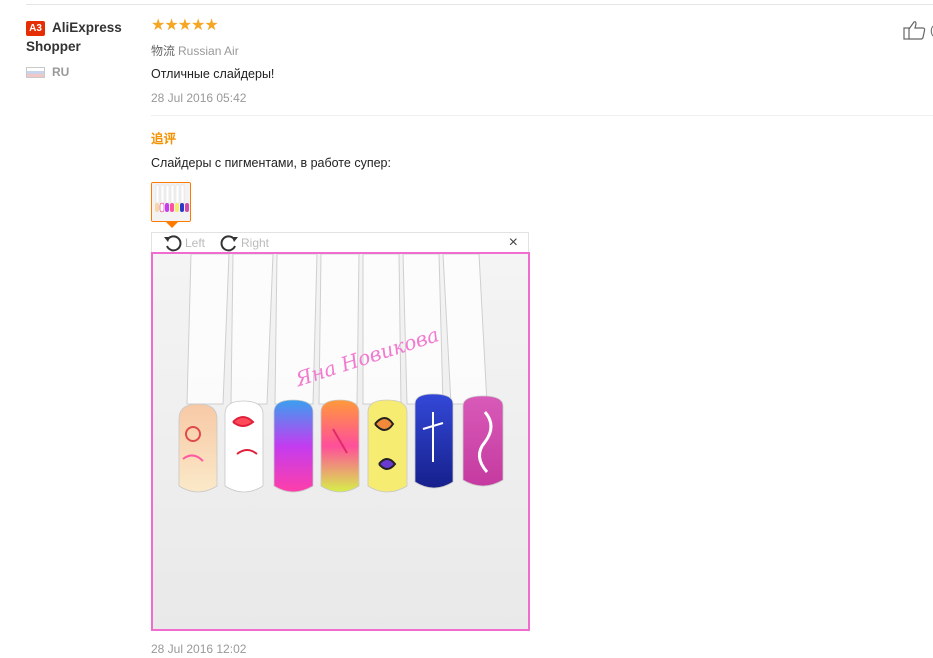  Describe the element at coordinates (61, 72) in the screenshot. I see `reviewer-country: RU` at that location.